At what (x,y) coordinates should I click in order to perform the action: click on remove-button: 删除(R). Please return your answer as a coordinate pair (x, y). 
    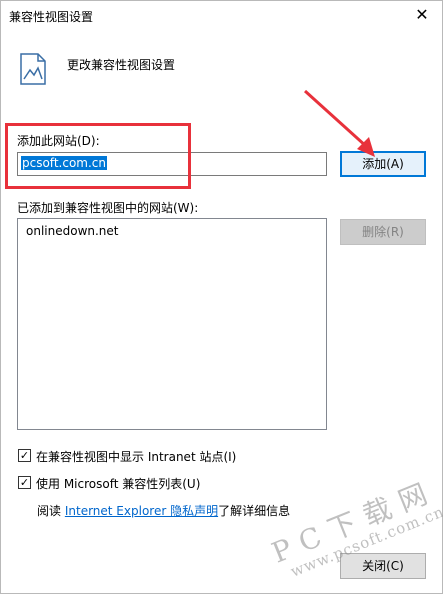
    Looking at the image, I should click on (383, 232).